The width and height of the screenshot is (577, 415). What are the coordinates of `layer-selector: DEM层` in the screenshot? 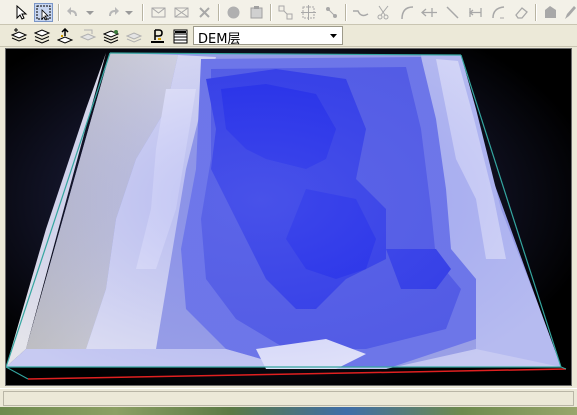 It's located at (268, 36).